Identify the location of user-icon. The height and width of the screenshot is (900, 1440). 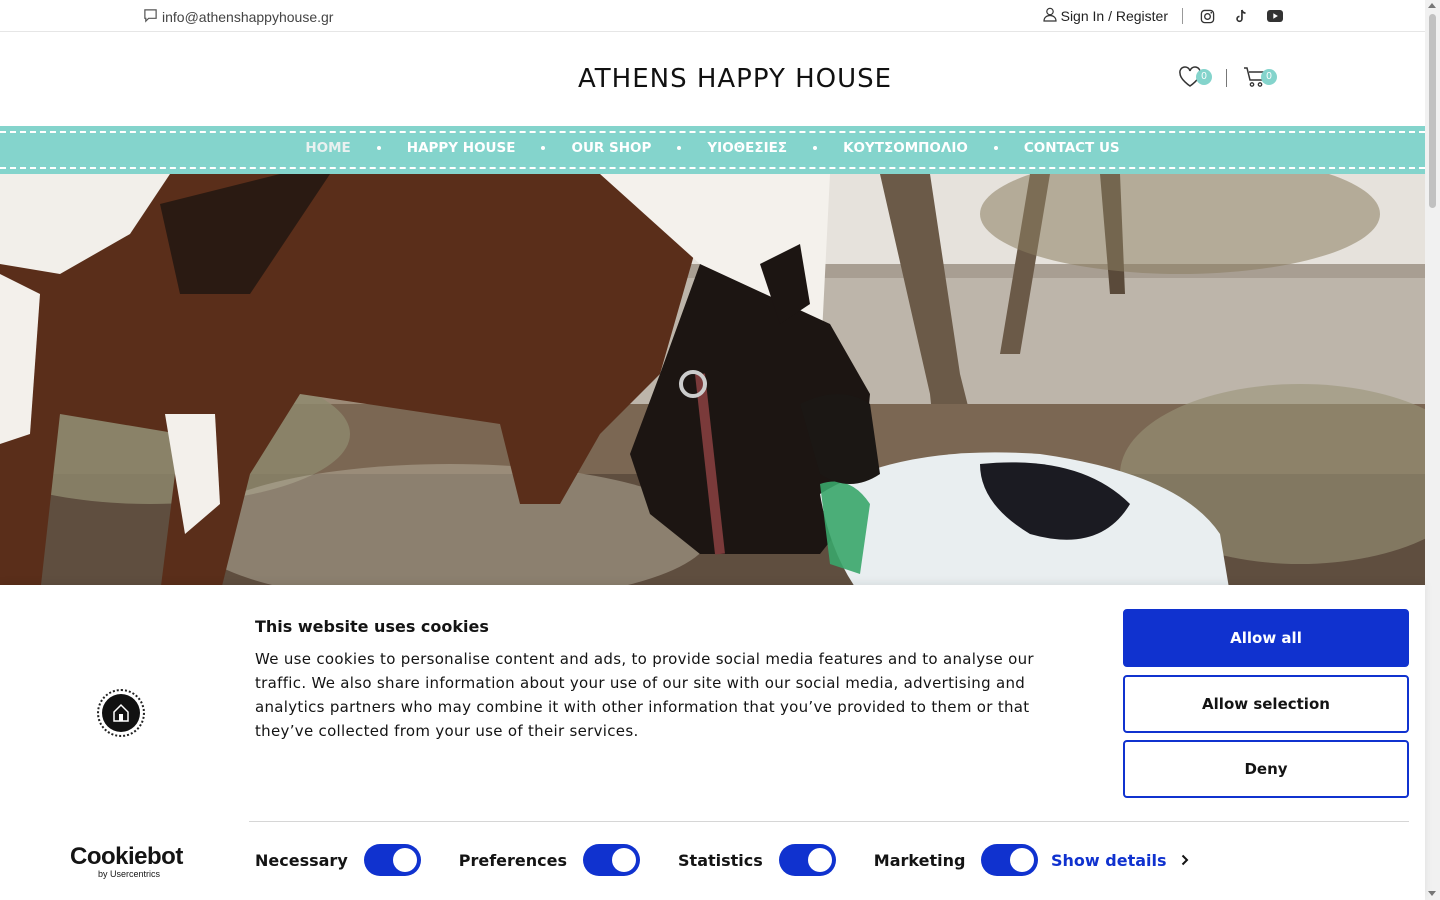
(1050, 16).